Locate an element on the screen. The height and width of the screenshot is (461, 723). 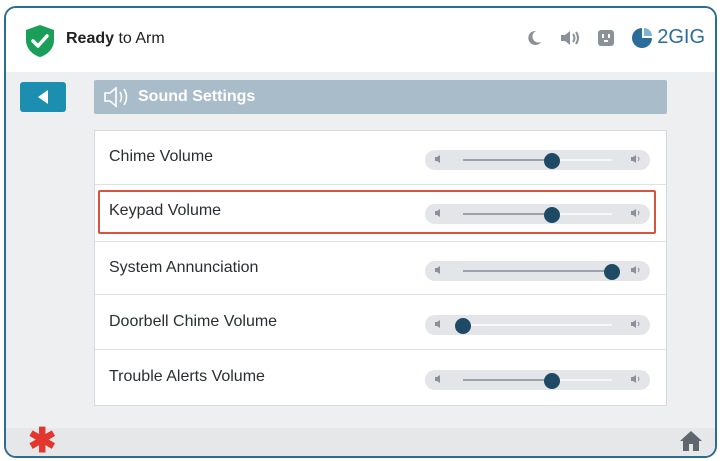
status-bold: Ready is located at coordinates (90, 38).